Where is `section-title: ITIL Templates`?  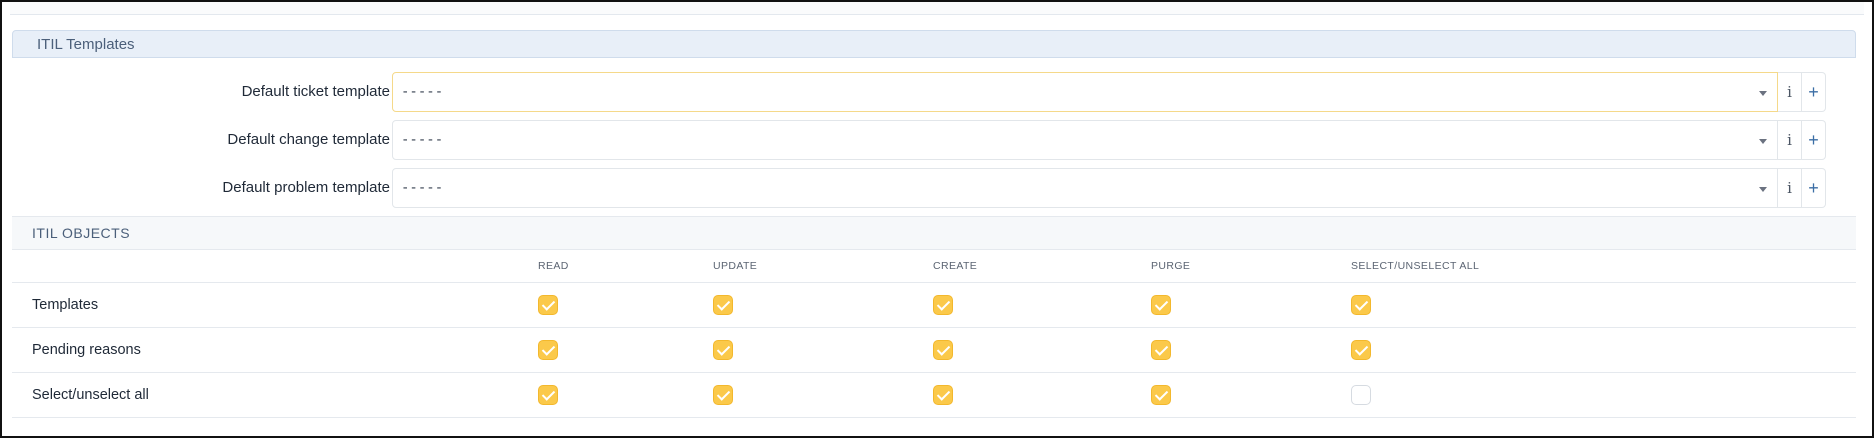
section-title: ITIL Templates is located at coordinates (86, 44).